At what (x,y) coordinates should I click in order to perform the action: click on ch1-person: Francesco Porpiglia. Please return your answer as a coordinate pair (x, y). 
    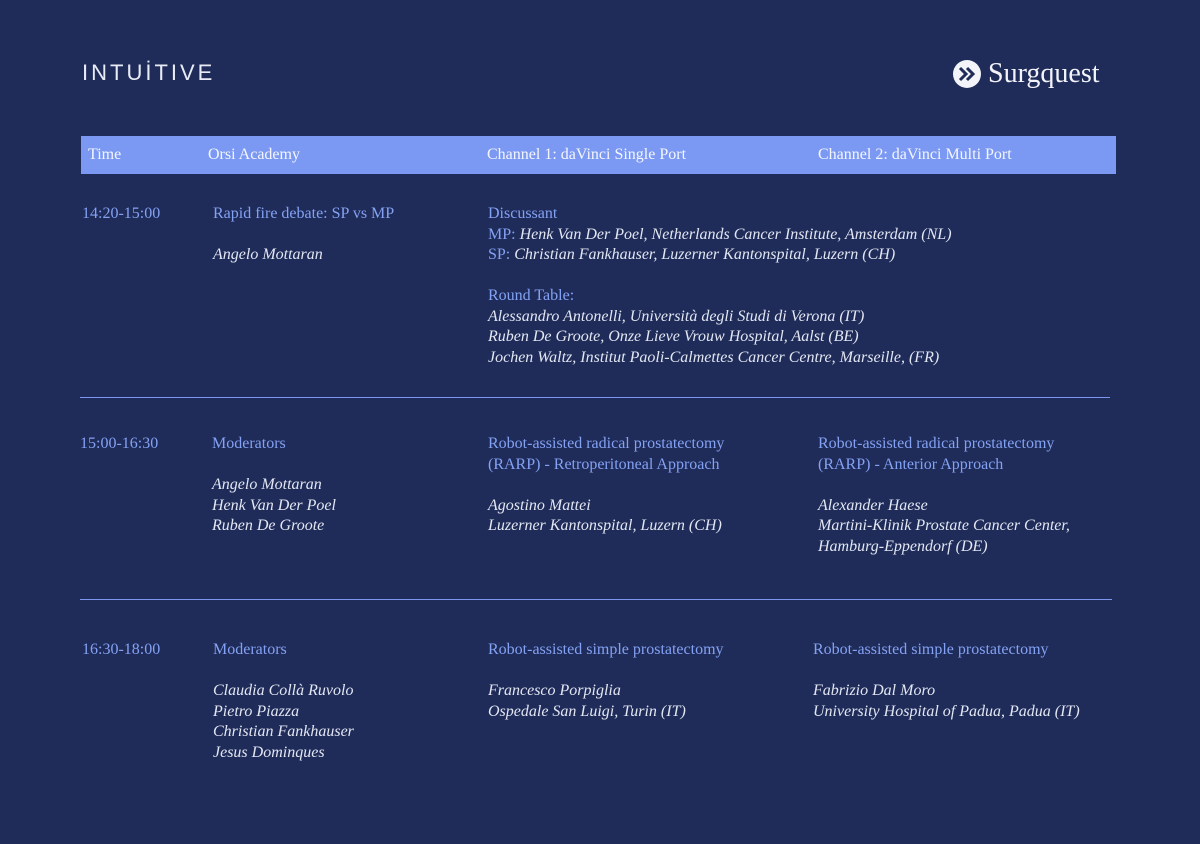
    Looking at the image, I should click on (554, 690).